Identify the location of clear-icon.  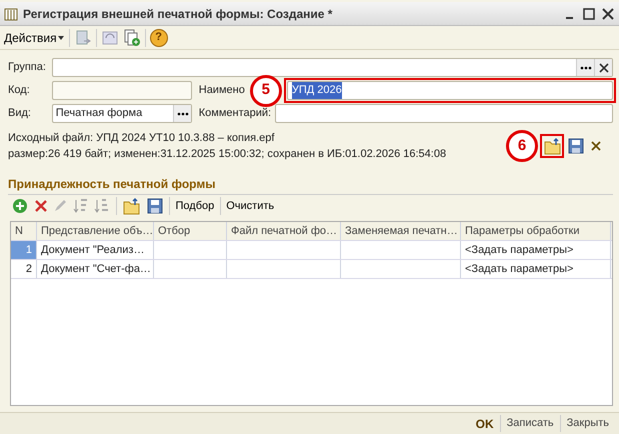
(603, 67).